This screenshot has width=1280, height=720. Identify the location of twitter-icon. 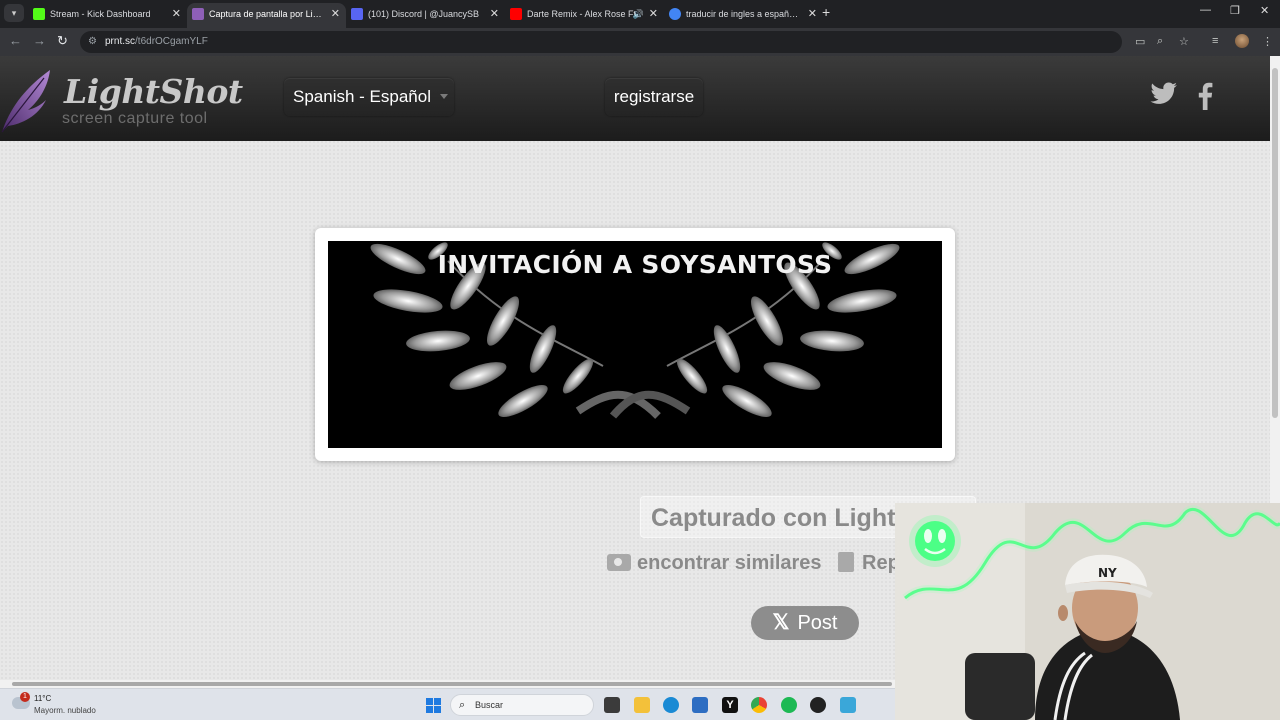
(1164, 94).